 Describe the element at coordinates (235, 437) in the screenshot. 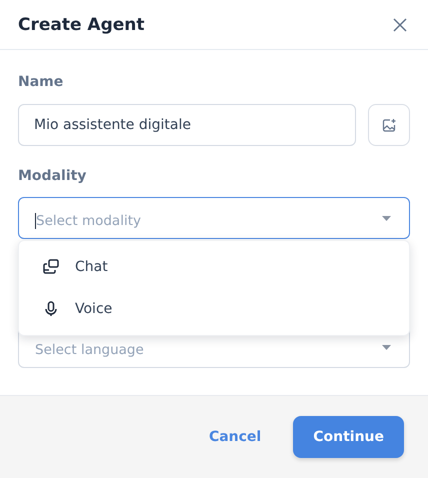

I see `cancel-button: Cancel` at that location.